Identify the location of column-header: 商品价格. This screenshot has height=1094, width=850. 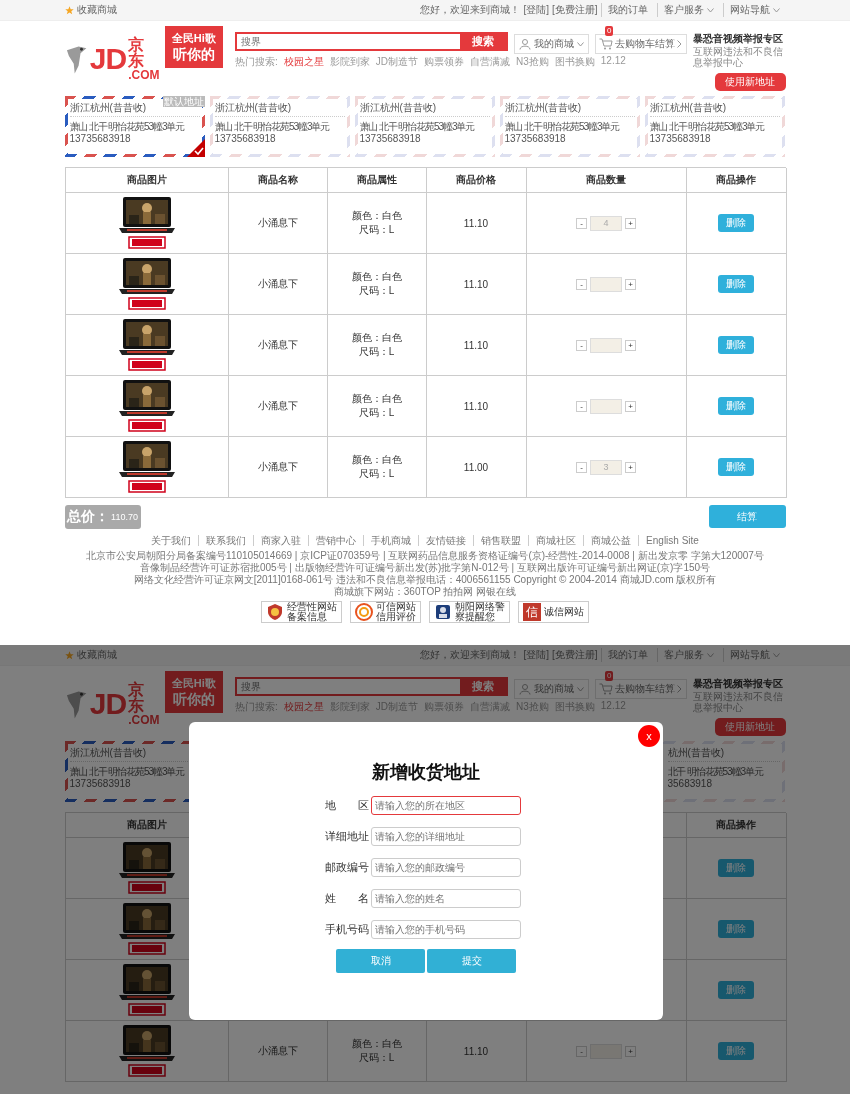
(476, 180).